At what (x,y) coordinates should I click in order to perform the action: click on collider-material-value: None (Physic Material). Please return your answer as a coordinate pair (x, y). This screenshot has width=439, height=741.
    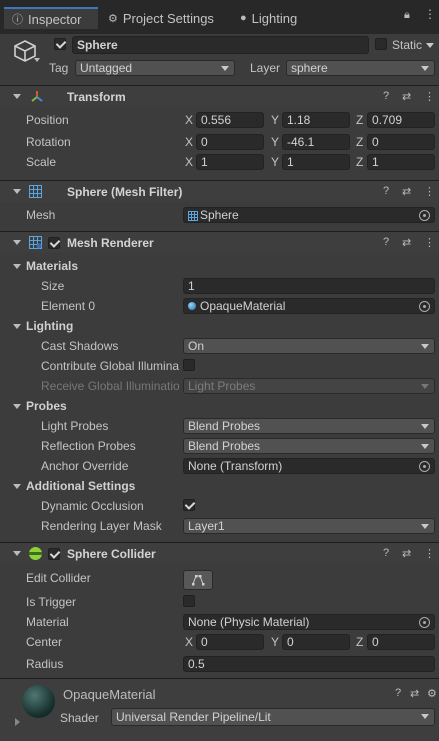
    Looking at the image, I should click on (249, 622).